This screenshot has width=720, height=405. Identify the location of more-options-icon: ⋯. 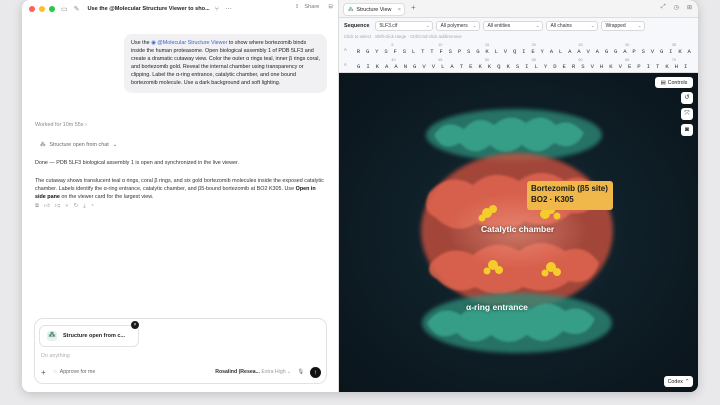
(228, 9).